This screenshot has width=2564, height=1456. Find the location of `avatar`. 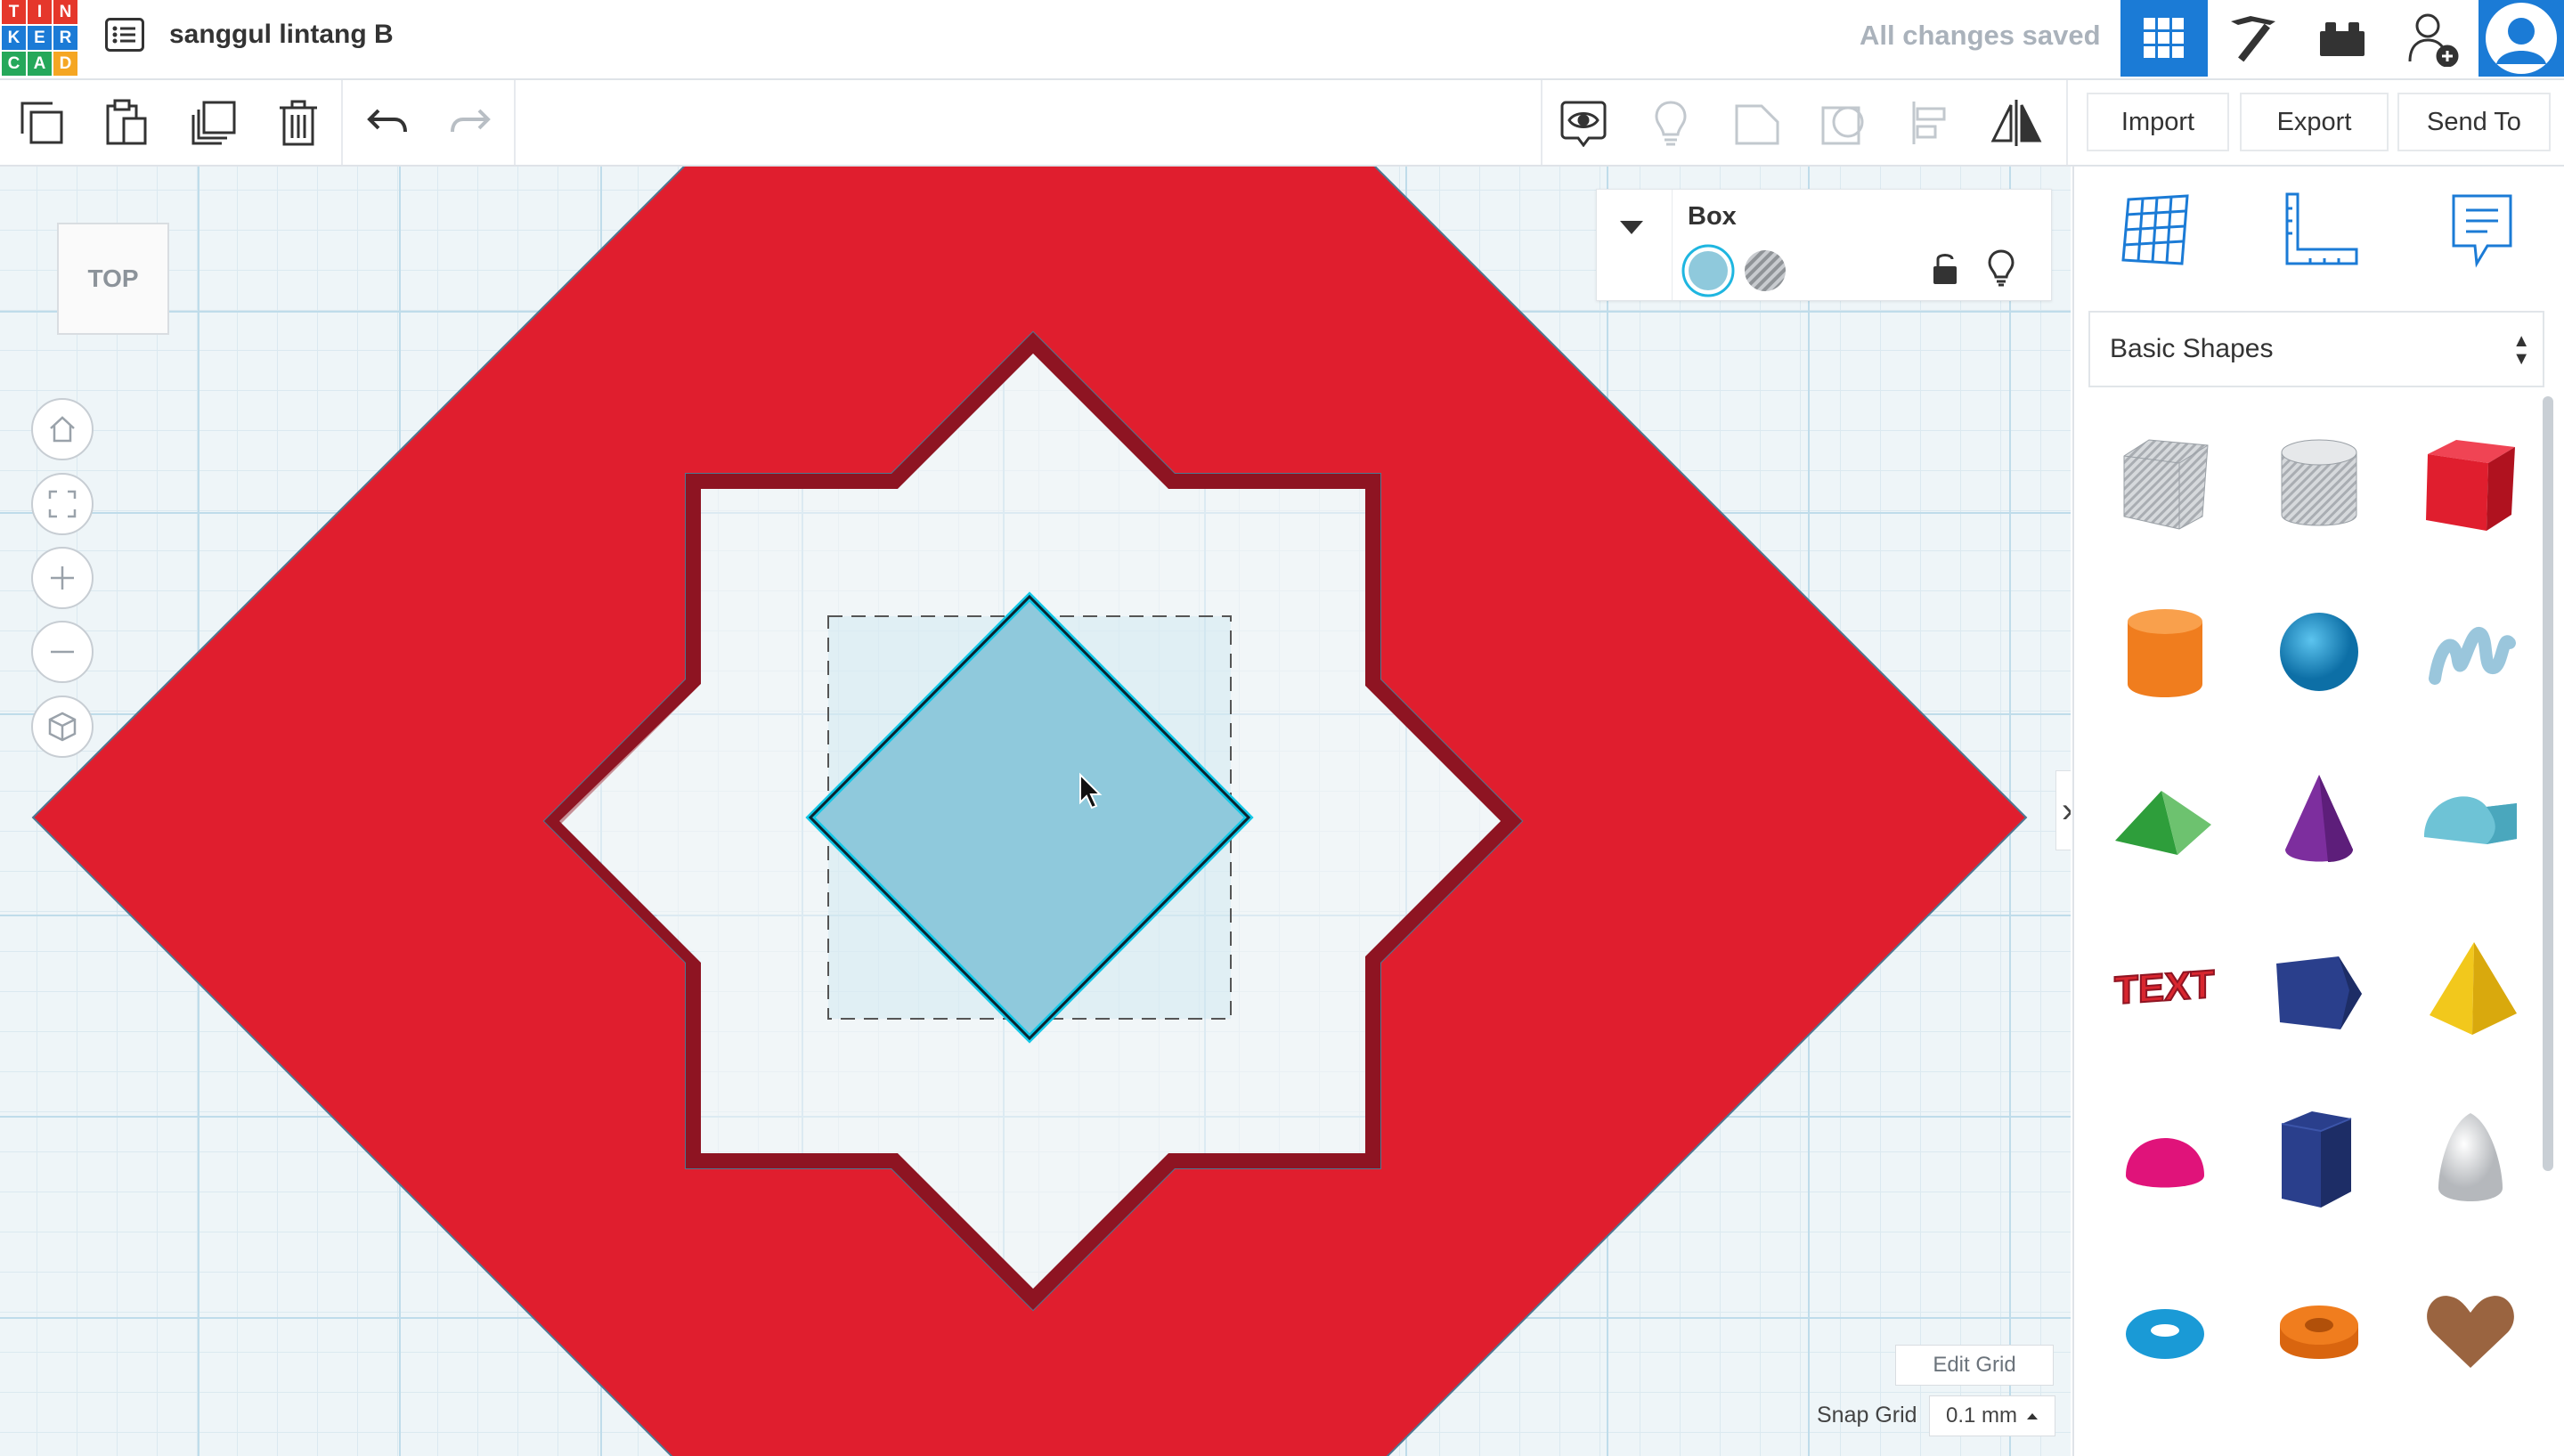

avatar is located at coordinates (2521, 38).